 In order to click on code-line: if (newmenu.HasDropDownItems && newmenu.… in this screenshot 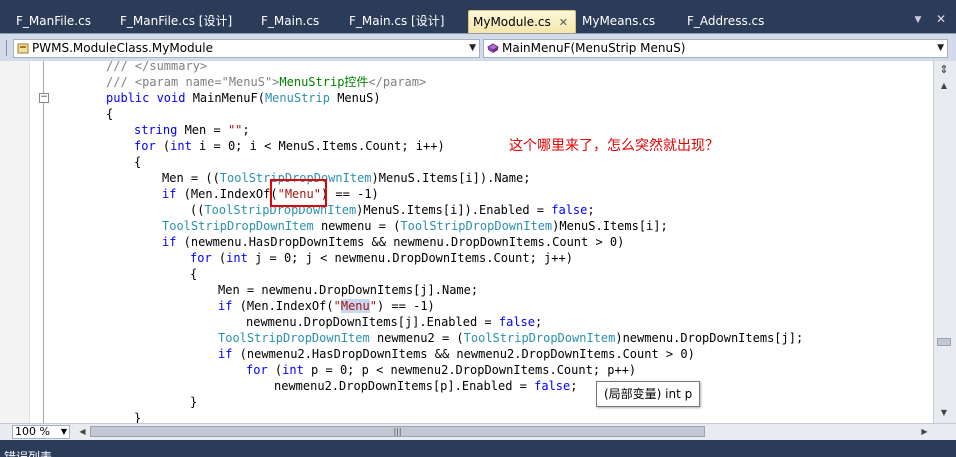, I will do `click(393, 242)`.